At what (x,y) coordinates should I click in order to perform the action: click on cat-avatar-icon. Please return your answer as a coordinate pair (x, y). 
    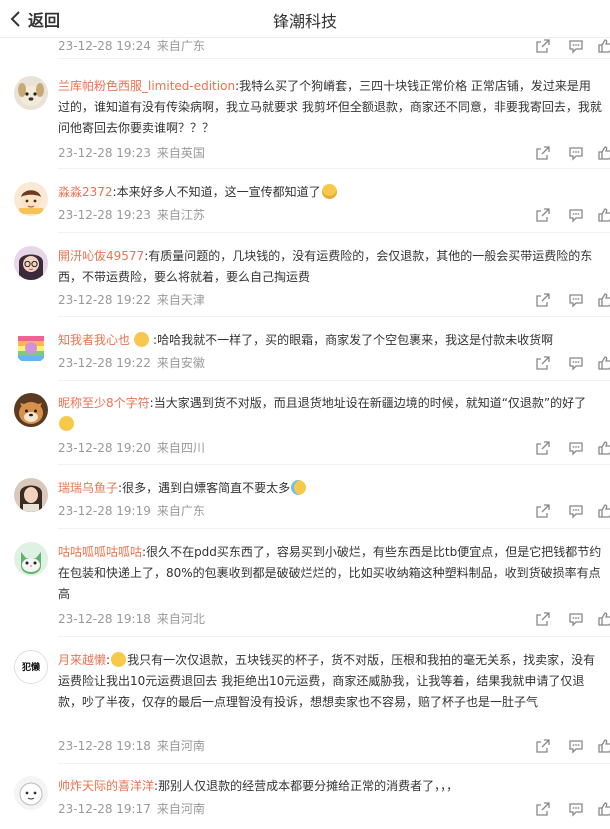
    Looking at the image, I should click on (31, 559).